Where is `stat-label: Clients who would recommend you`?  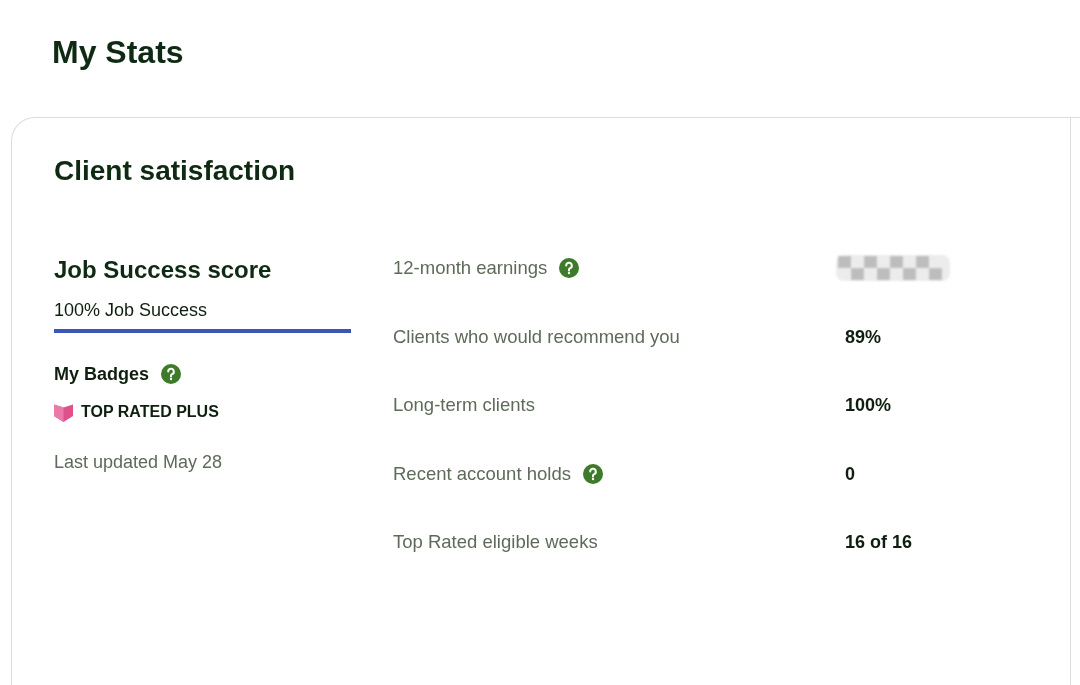 stat-label: Clients who would recommend you is located at coordinates (536, 336).